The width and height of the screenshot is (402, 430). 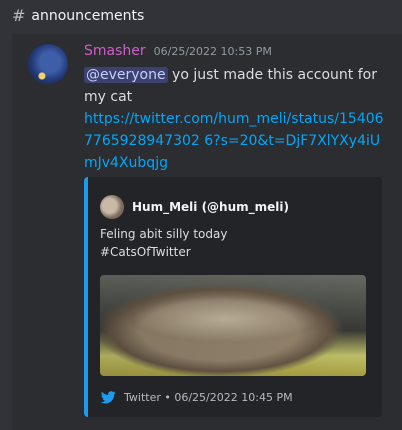 I want to click on embed-hashtag: #CatsOfTwitter, so click(x=235, y=252).